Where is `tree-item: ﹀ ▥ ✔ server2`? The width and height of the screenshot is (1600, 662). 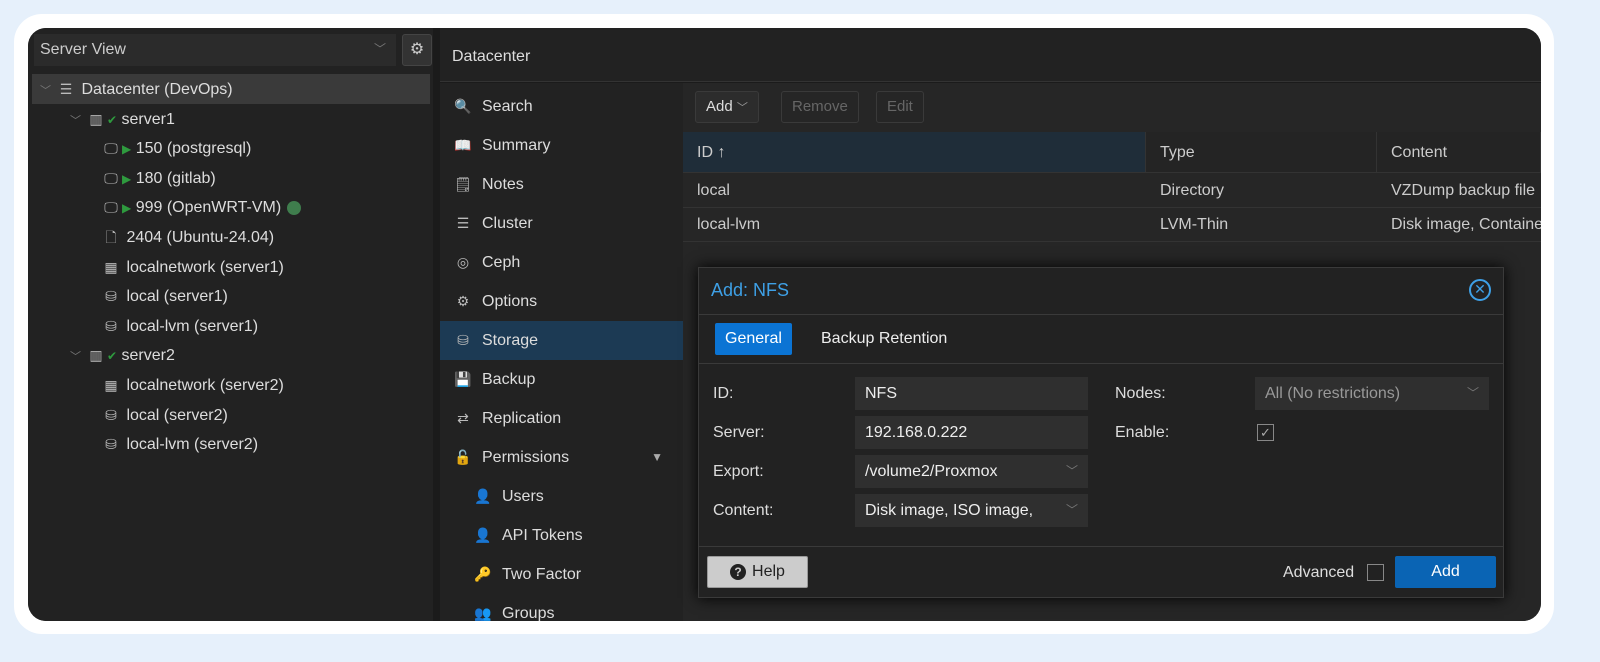
tree-item: ﹀ ▥ ✔ server2 is located at coordinates (231, 355).